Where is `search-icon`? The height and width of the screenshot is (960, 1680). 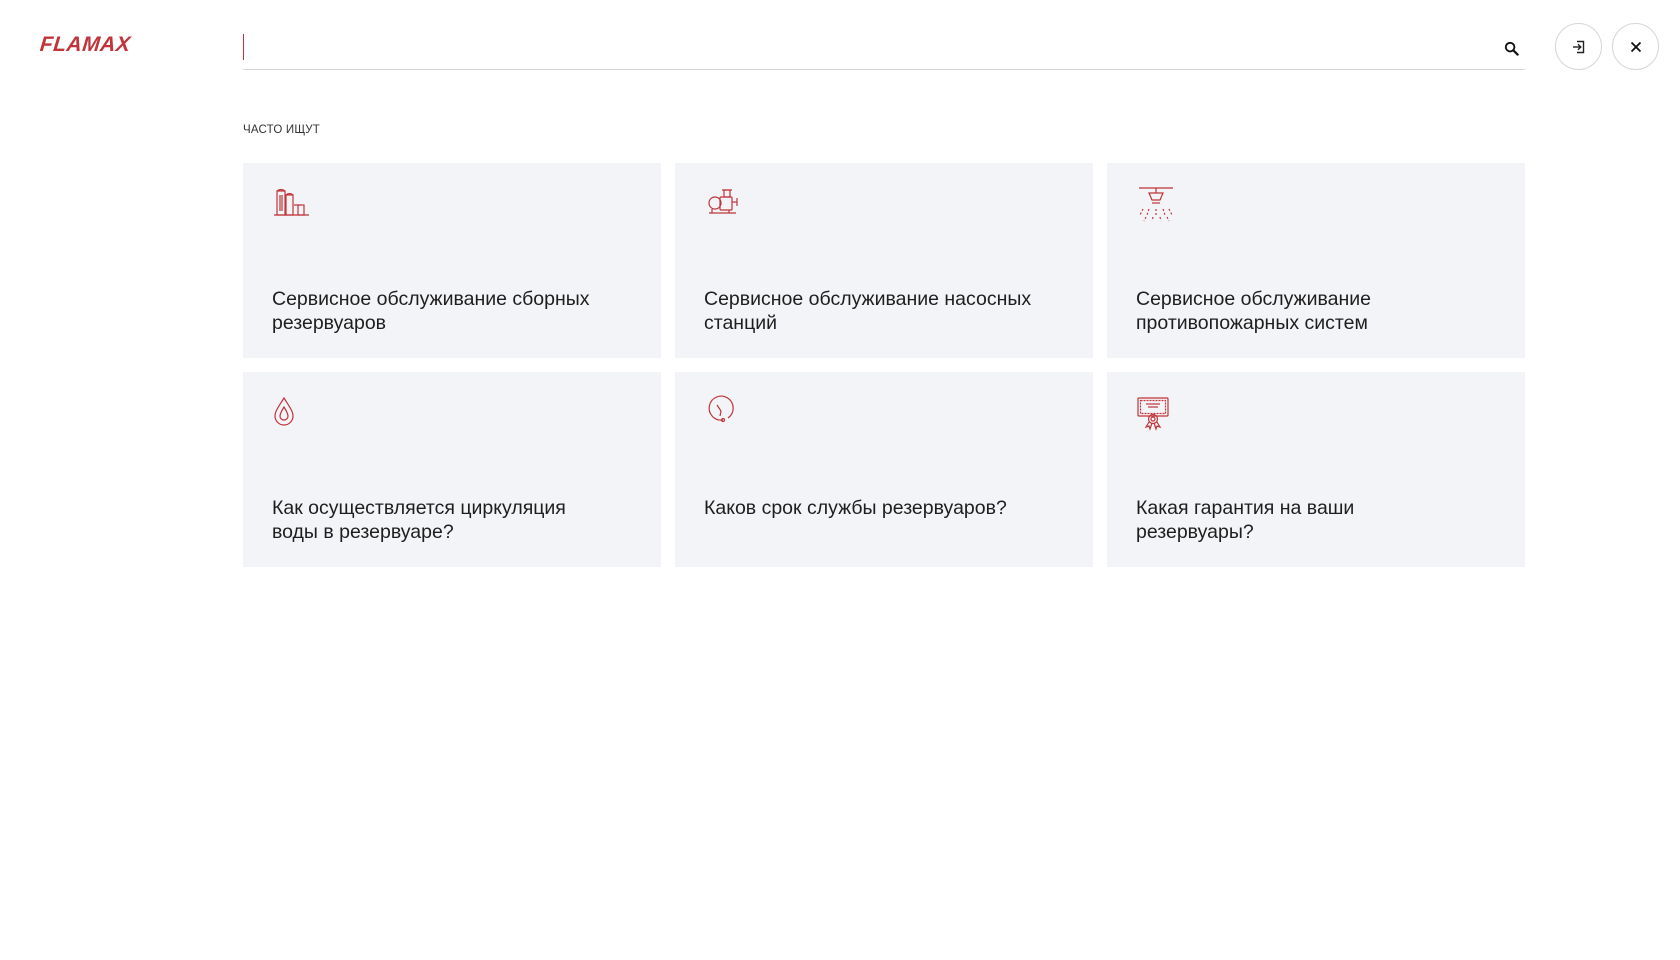 search-icon is located at coordinates (1511, 48).